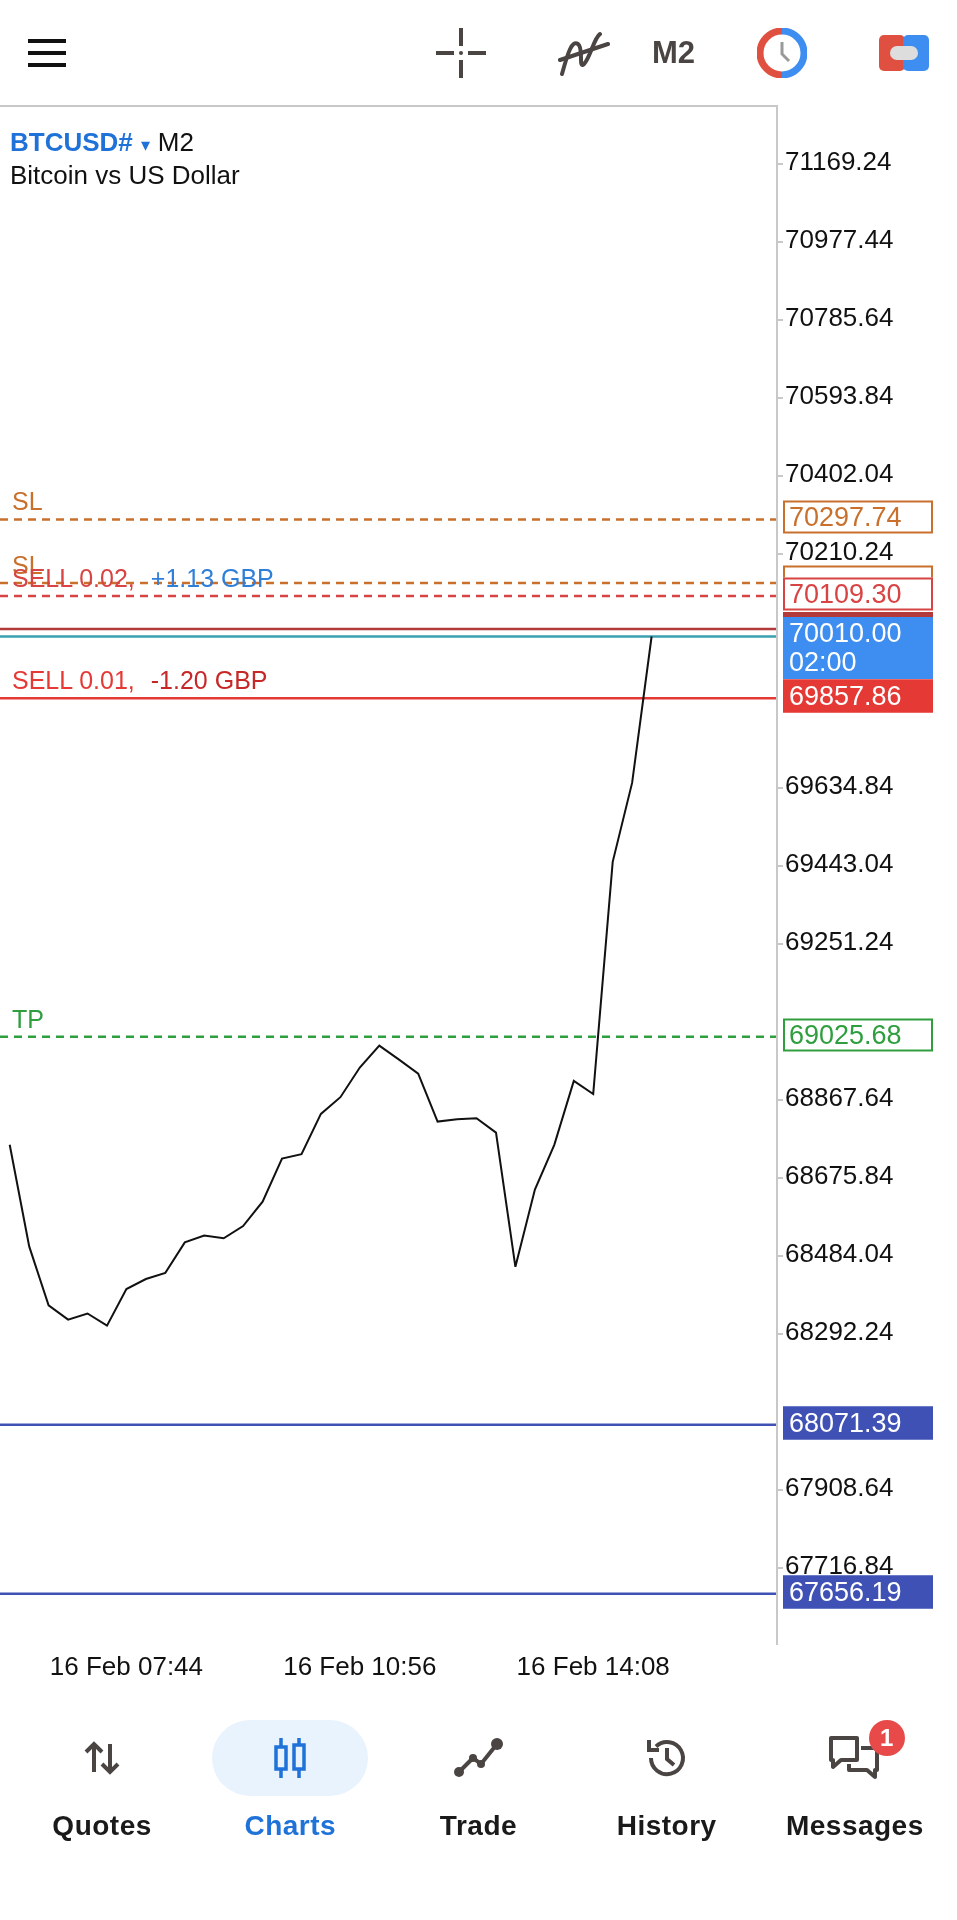 This screenshot has width=957, height=1920. I want to click on chart-period: M2, so click(175, 142).